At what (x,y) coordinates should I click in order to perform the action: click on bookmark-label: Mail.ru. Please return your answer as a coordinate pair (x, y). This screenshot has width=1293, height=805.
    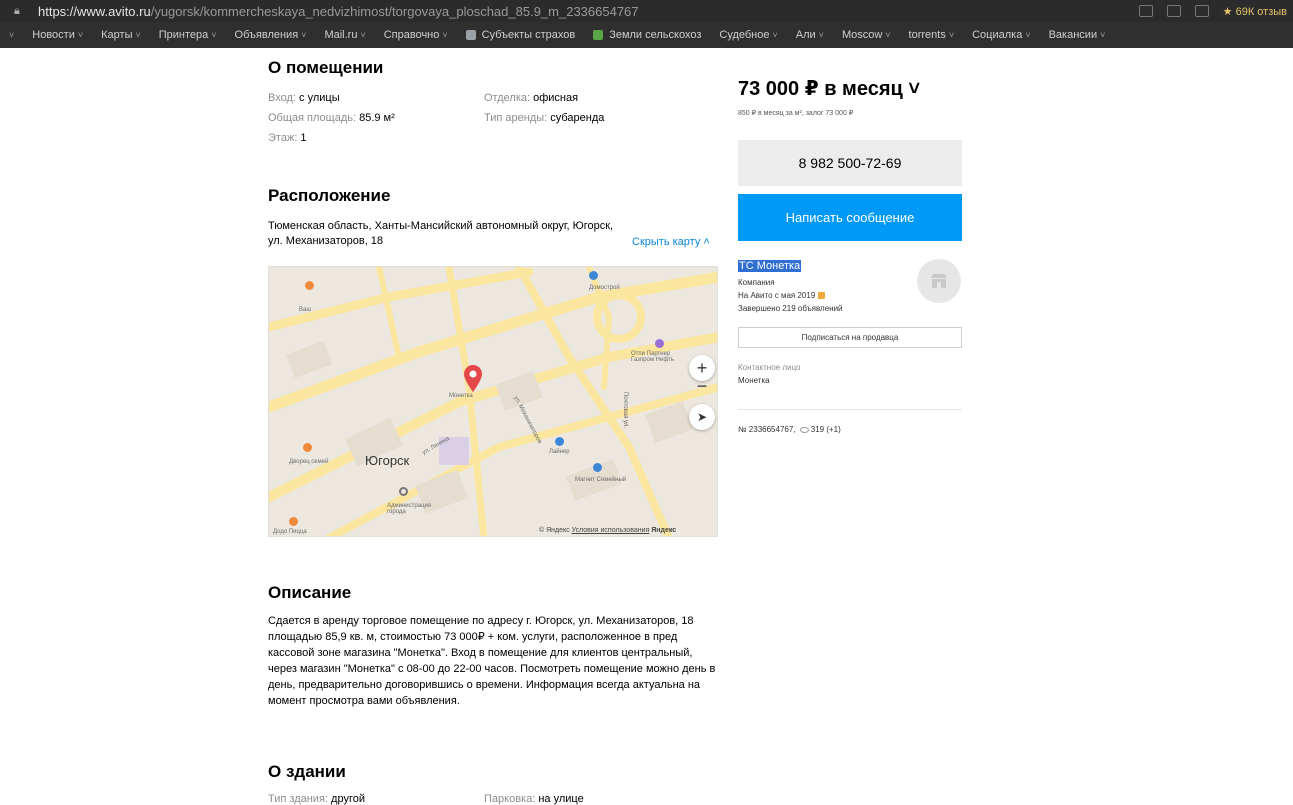
    Looking at the image, I should click on (341, 35).